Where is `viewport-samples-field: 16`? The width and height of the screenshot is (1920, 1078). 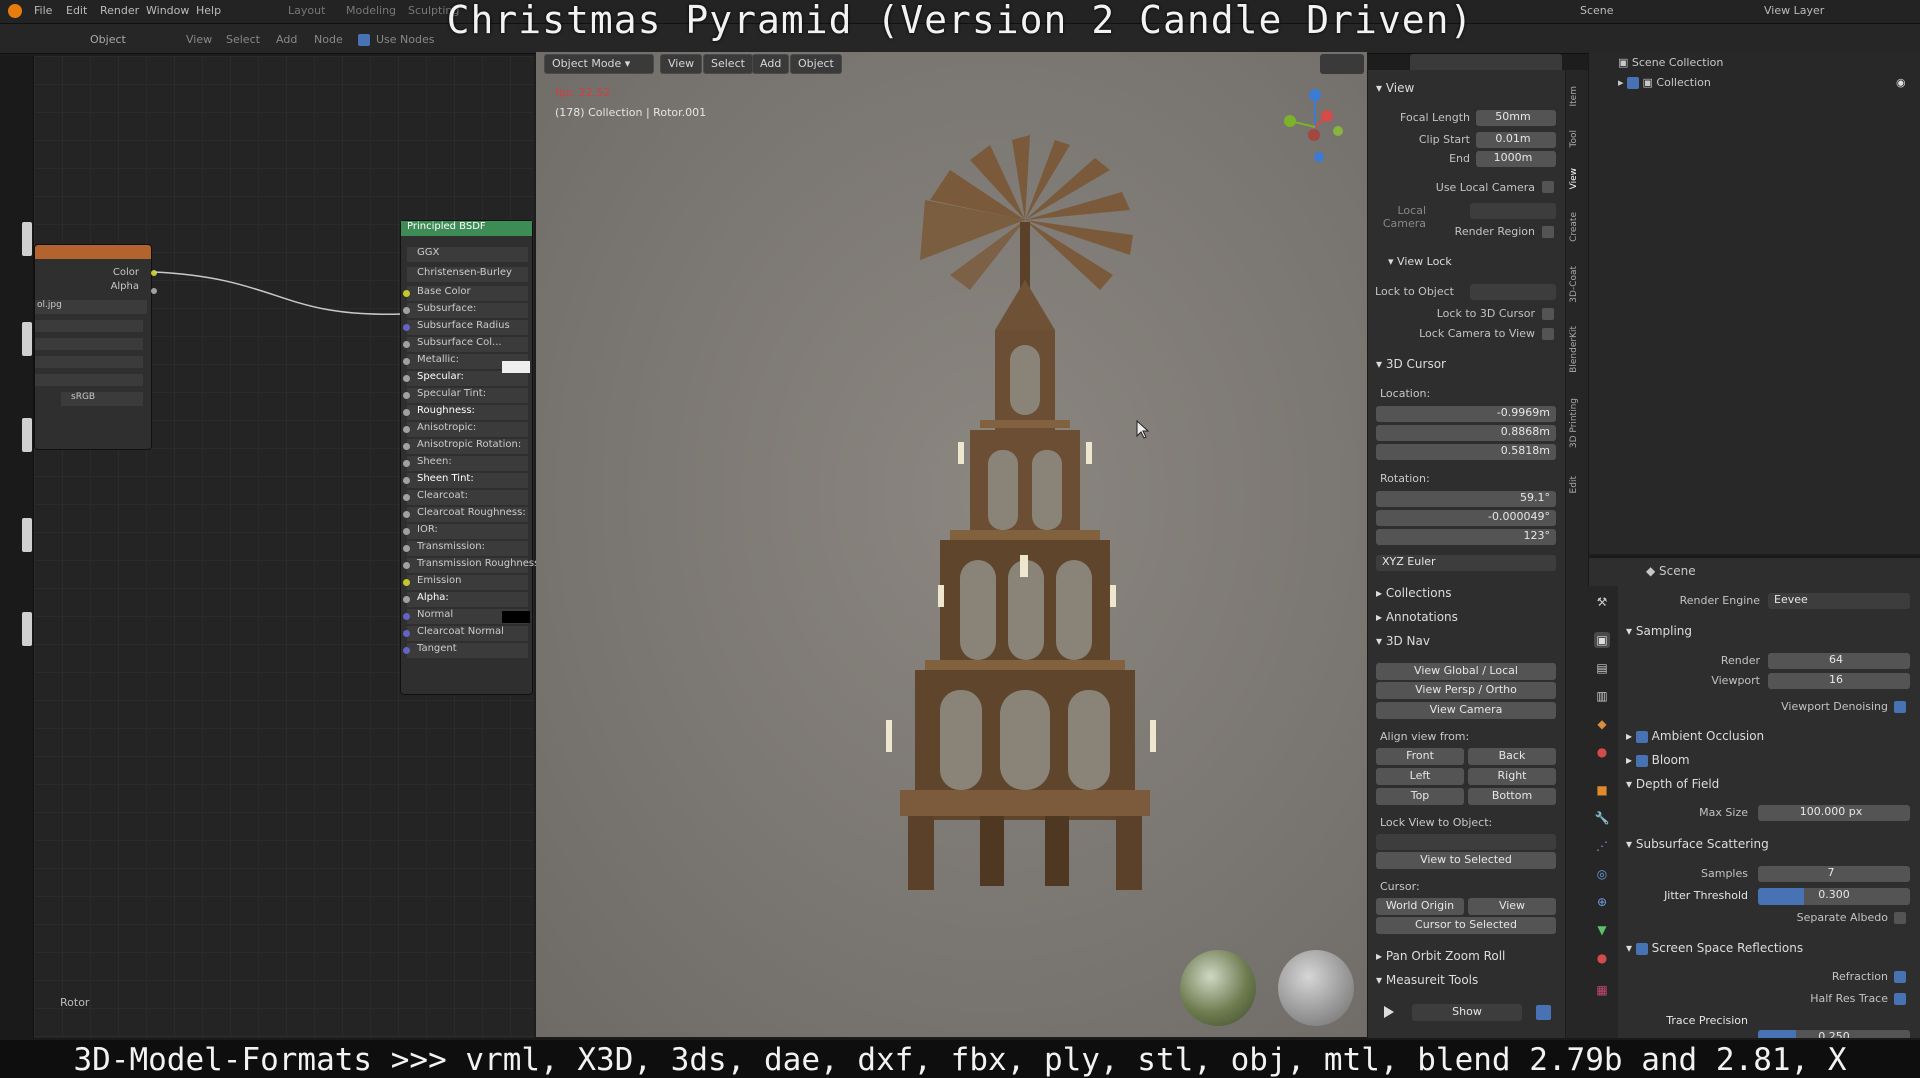
viewport-samples-field: 16 is located at coordinates (1839, 681).